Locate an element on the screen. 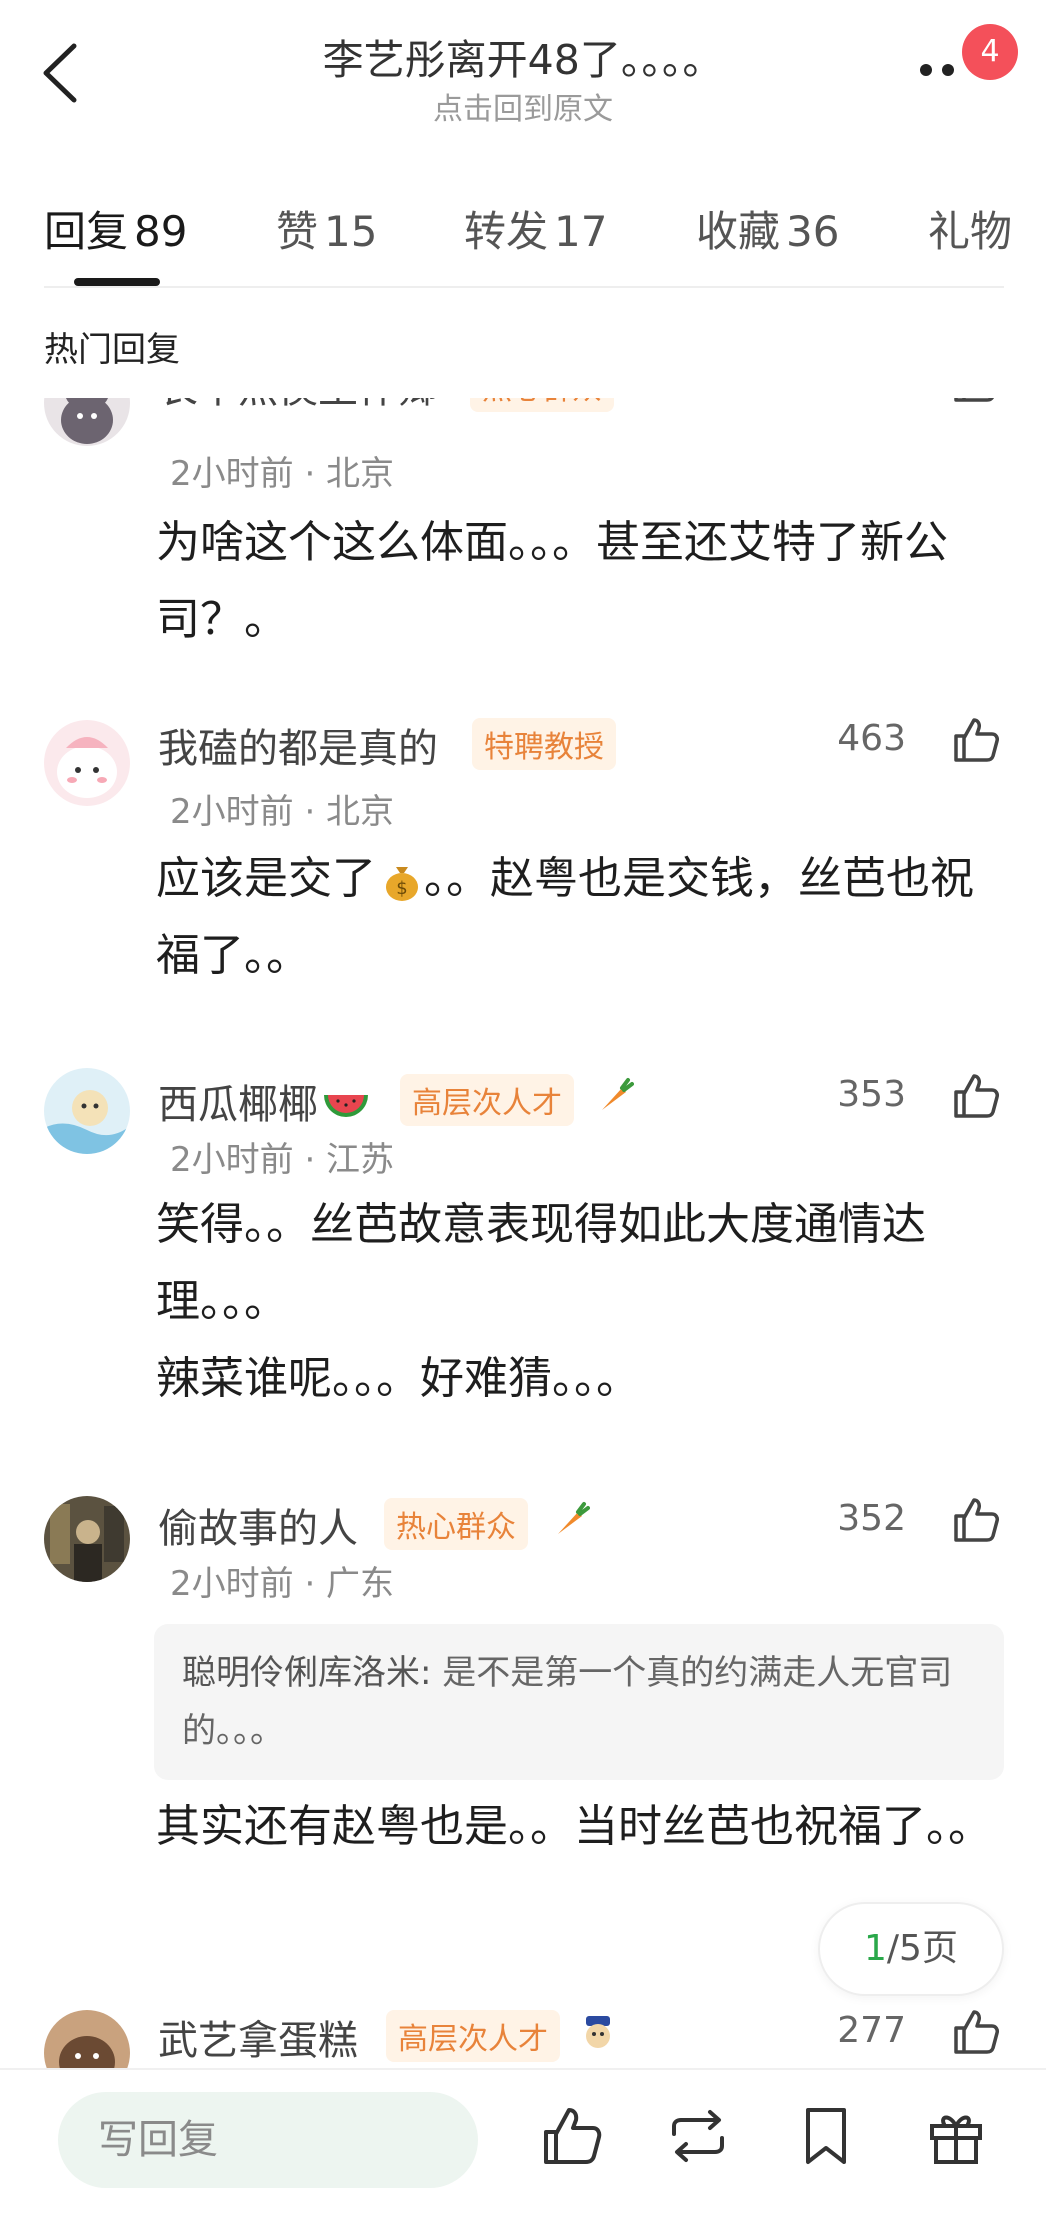  tab-bar: 回复 89 赞 15 转发 17 收藏 36 礼物 is located at coordinates (523, 238).